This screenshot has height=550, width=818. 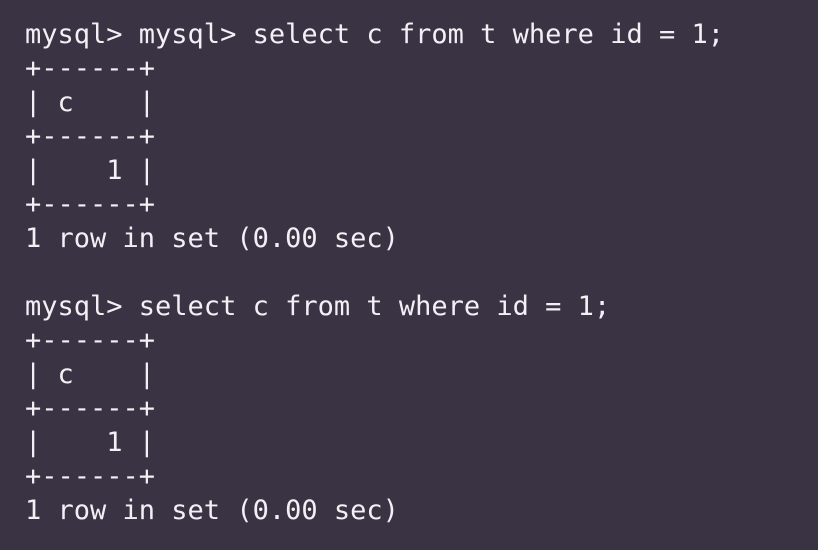 I want to click on table-row-2: | 1 |, so click(x=90, y=442).